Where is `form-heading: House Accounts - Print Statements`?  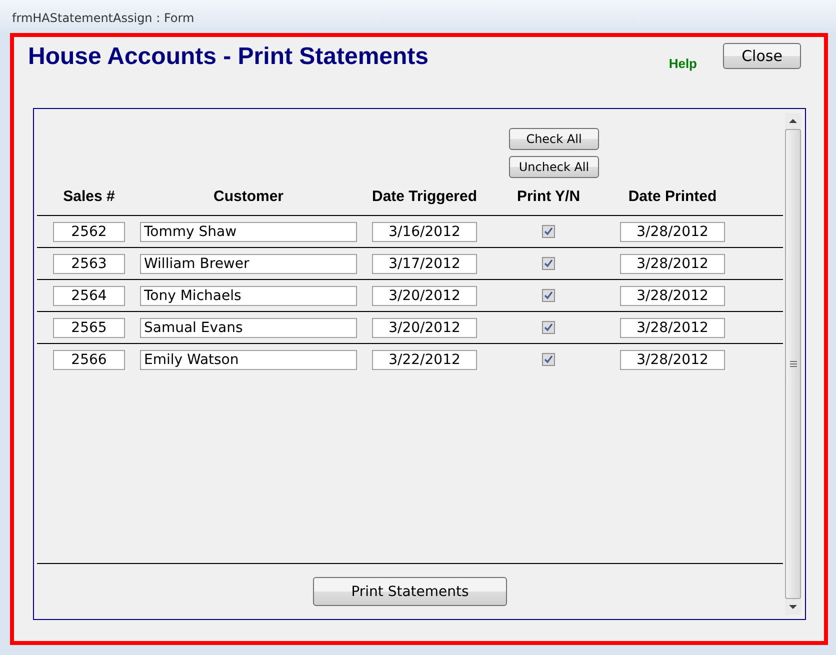
form-heading: House Accounts - Print Statements is located at coordinates (229, 57).